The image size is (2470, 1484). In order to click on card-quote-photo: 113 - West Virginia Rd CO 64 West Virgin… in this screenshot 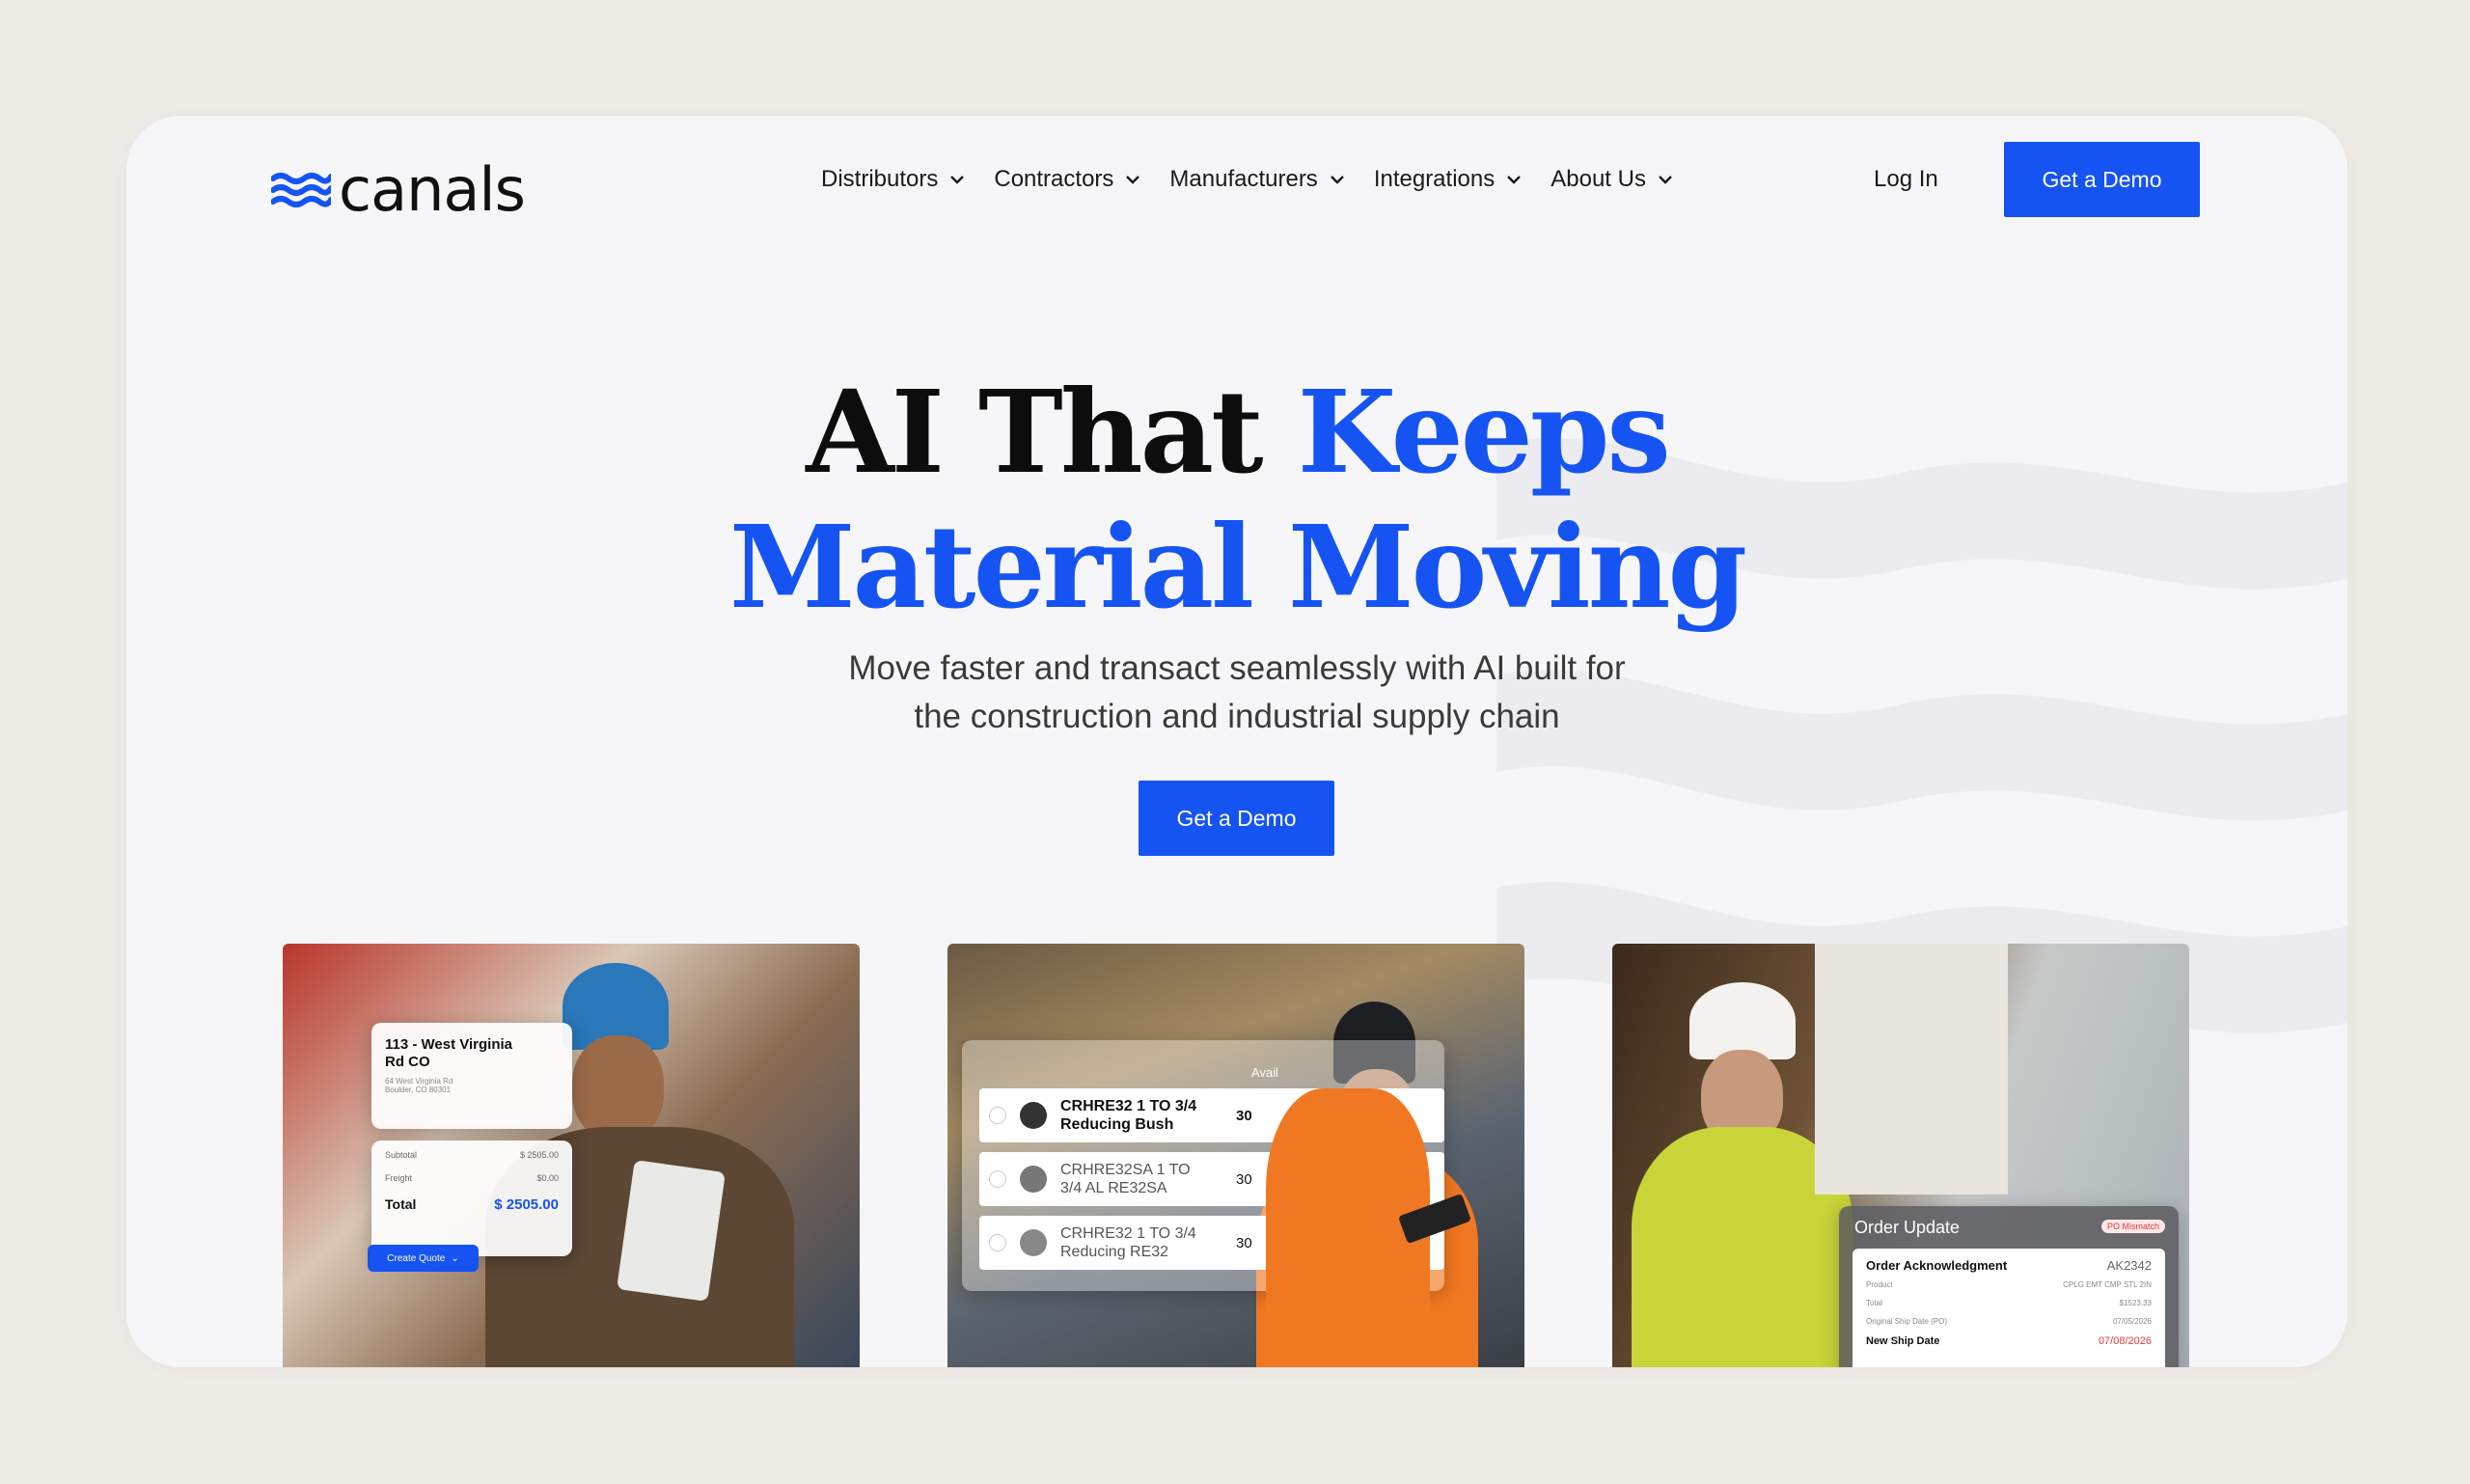, I will do `click(572, 1155)`.